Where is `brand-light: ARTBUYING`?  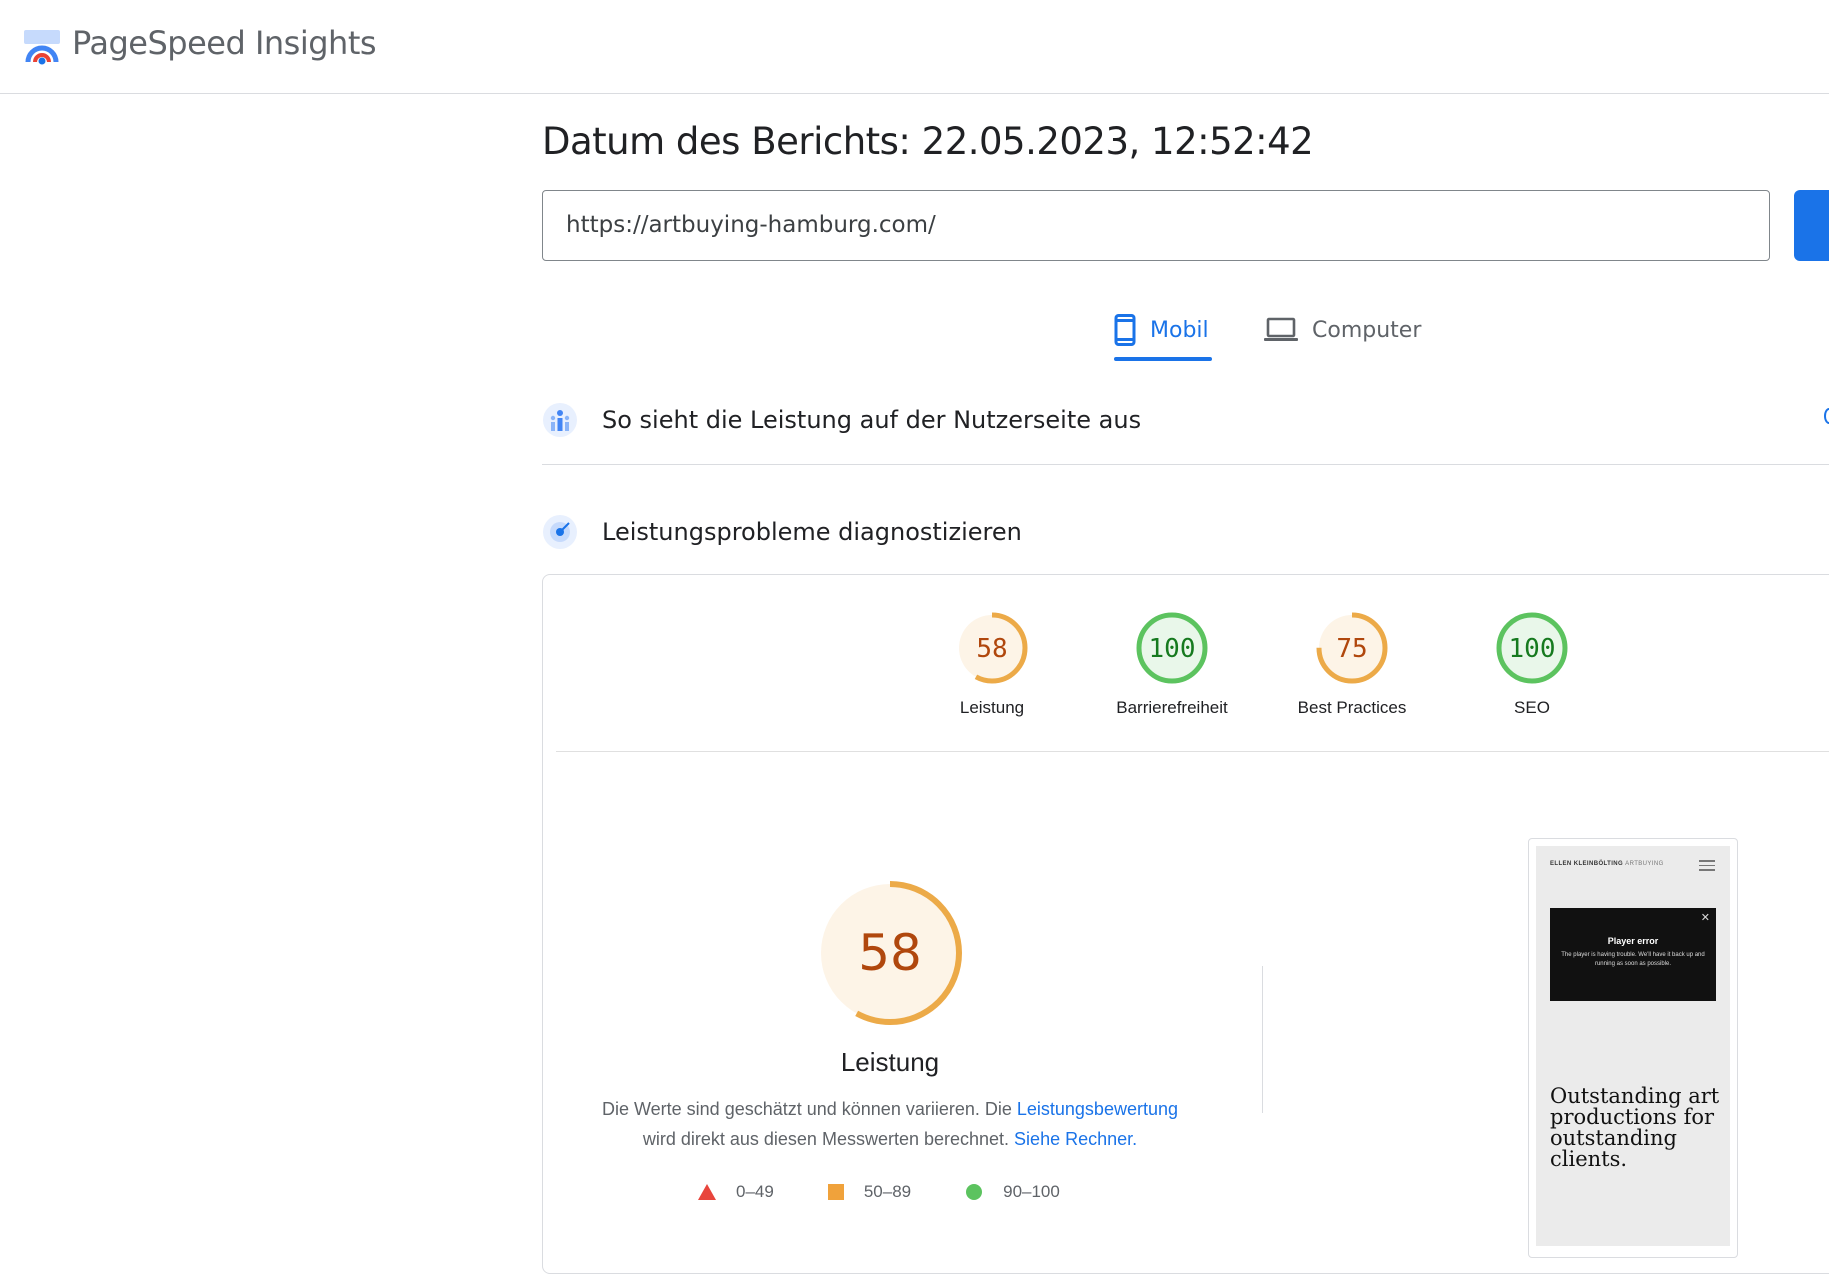 brand-light: ARTBUYING is located at coordinates (1644, 864).